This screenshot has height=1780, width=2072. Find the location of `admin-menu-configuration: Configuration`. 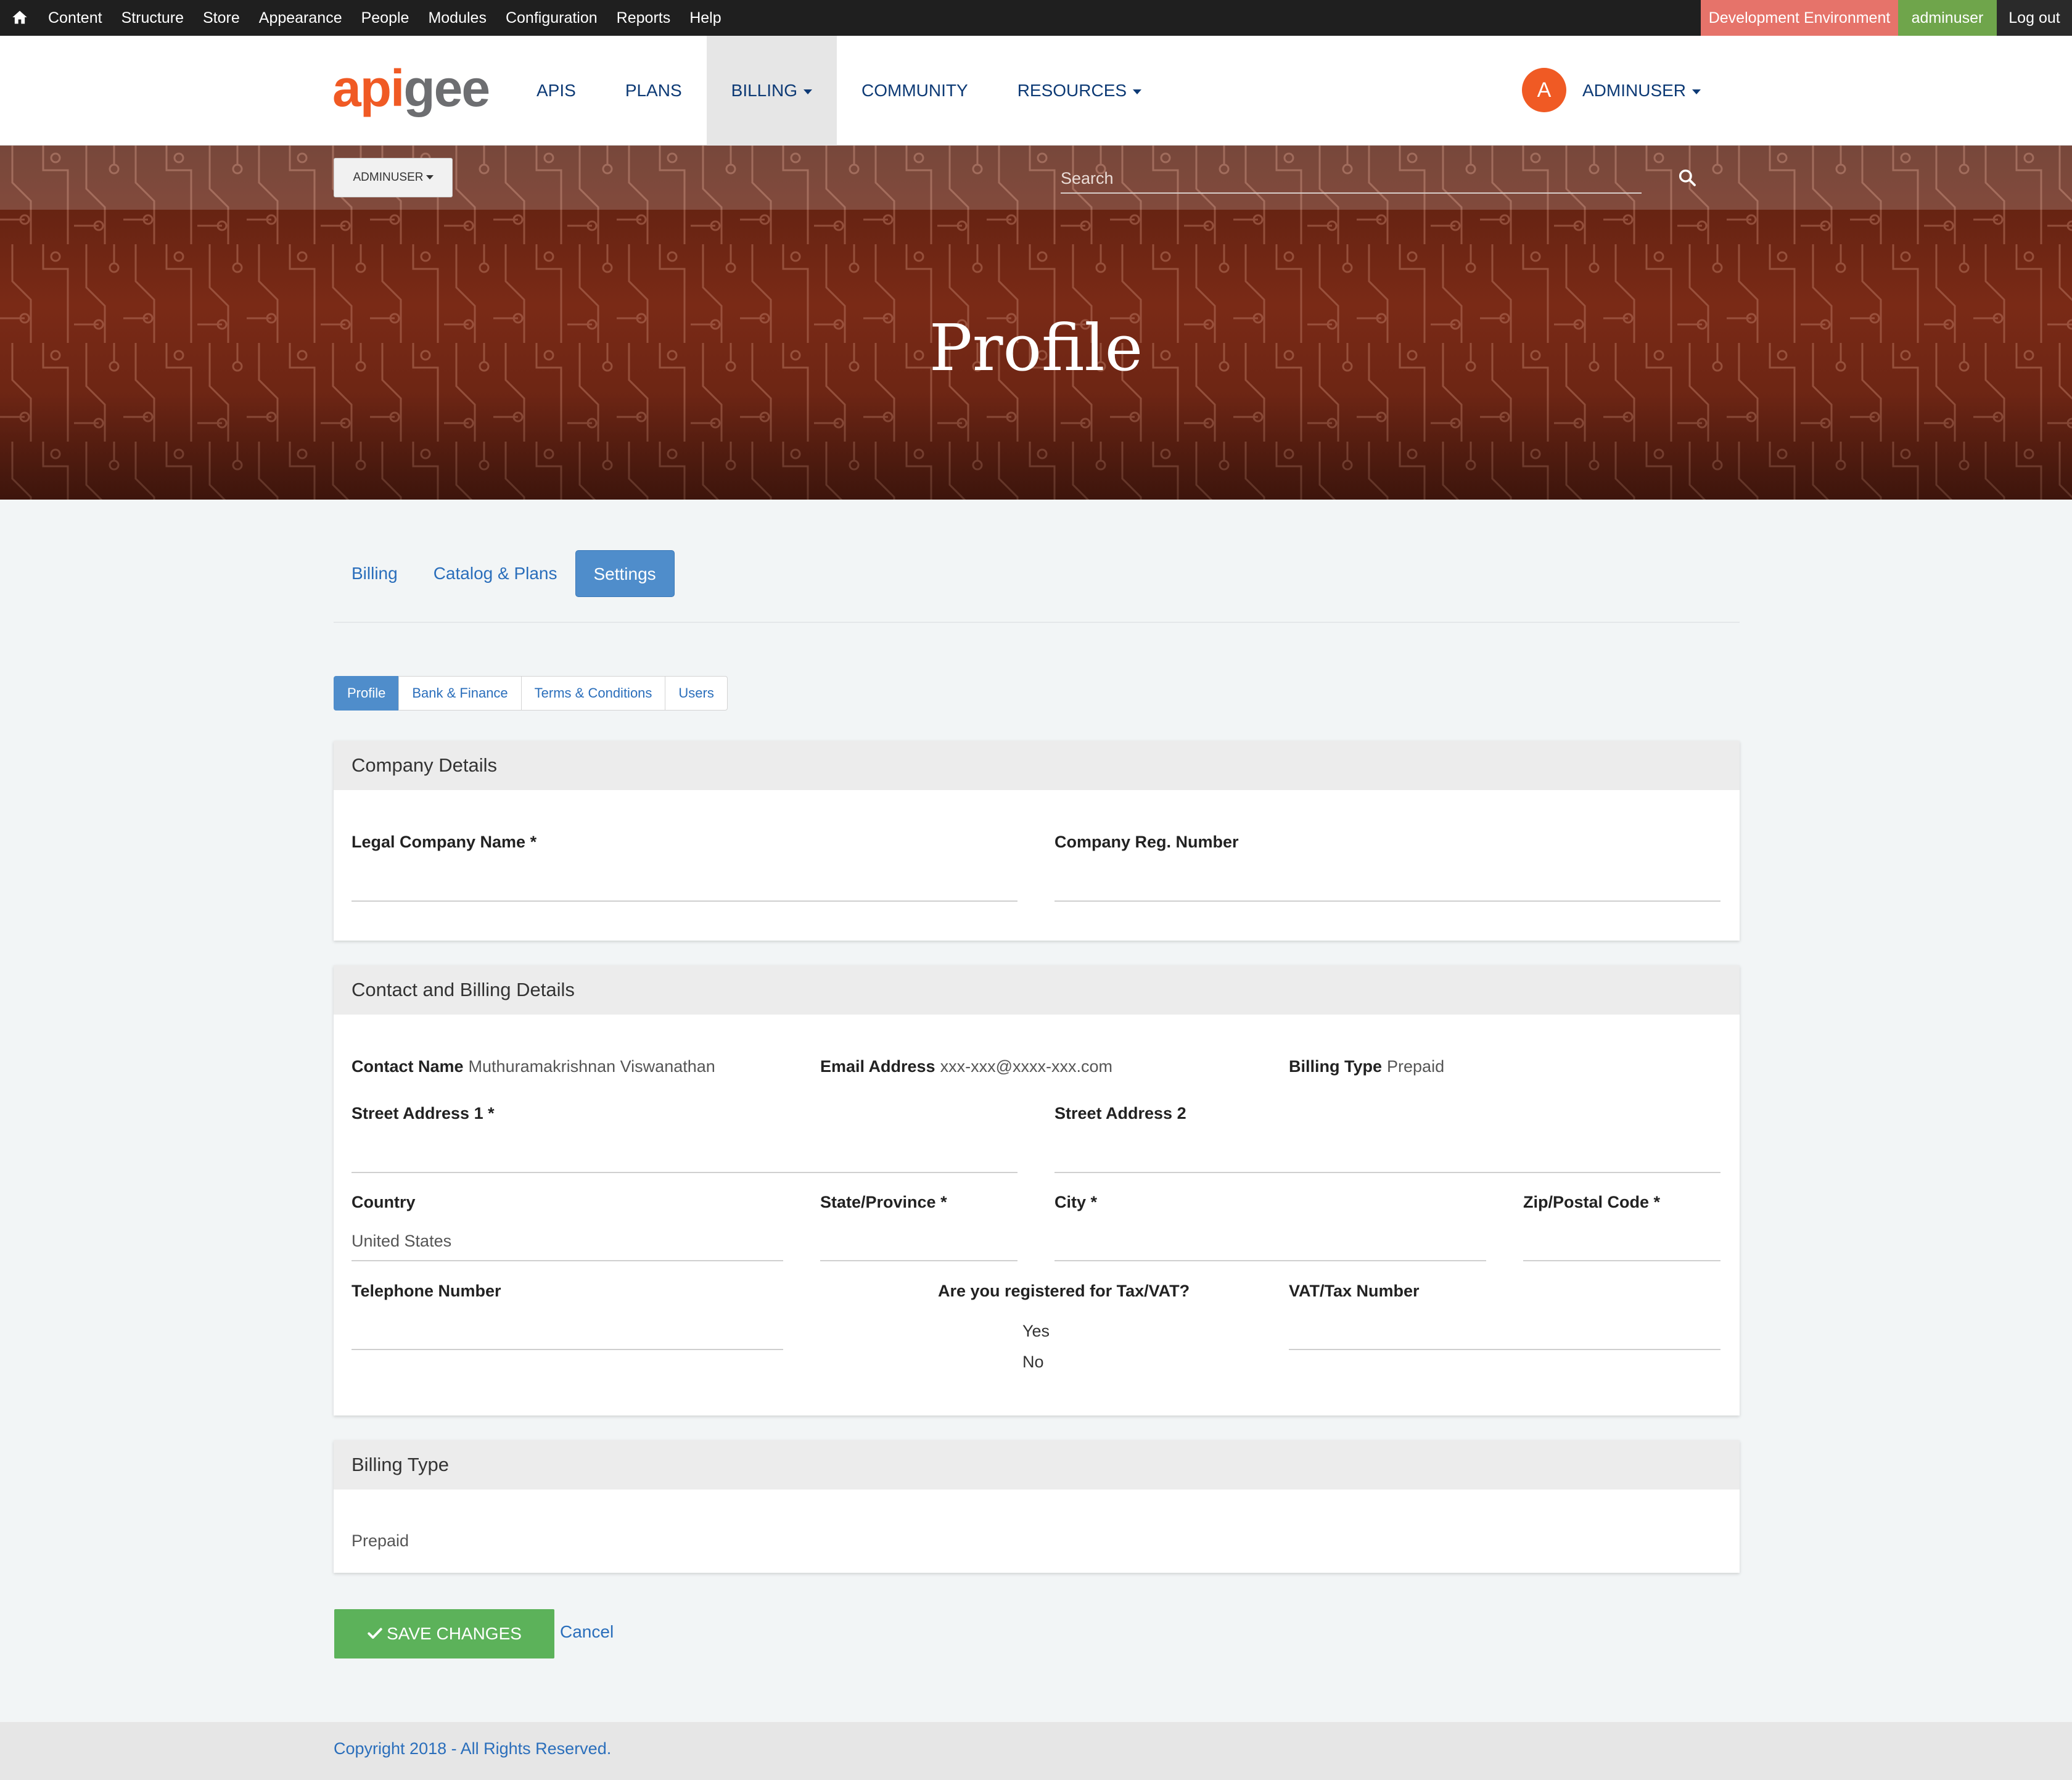

admin-menu-configuration: Configuration is located at coordinates (552, 18).